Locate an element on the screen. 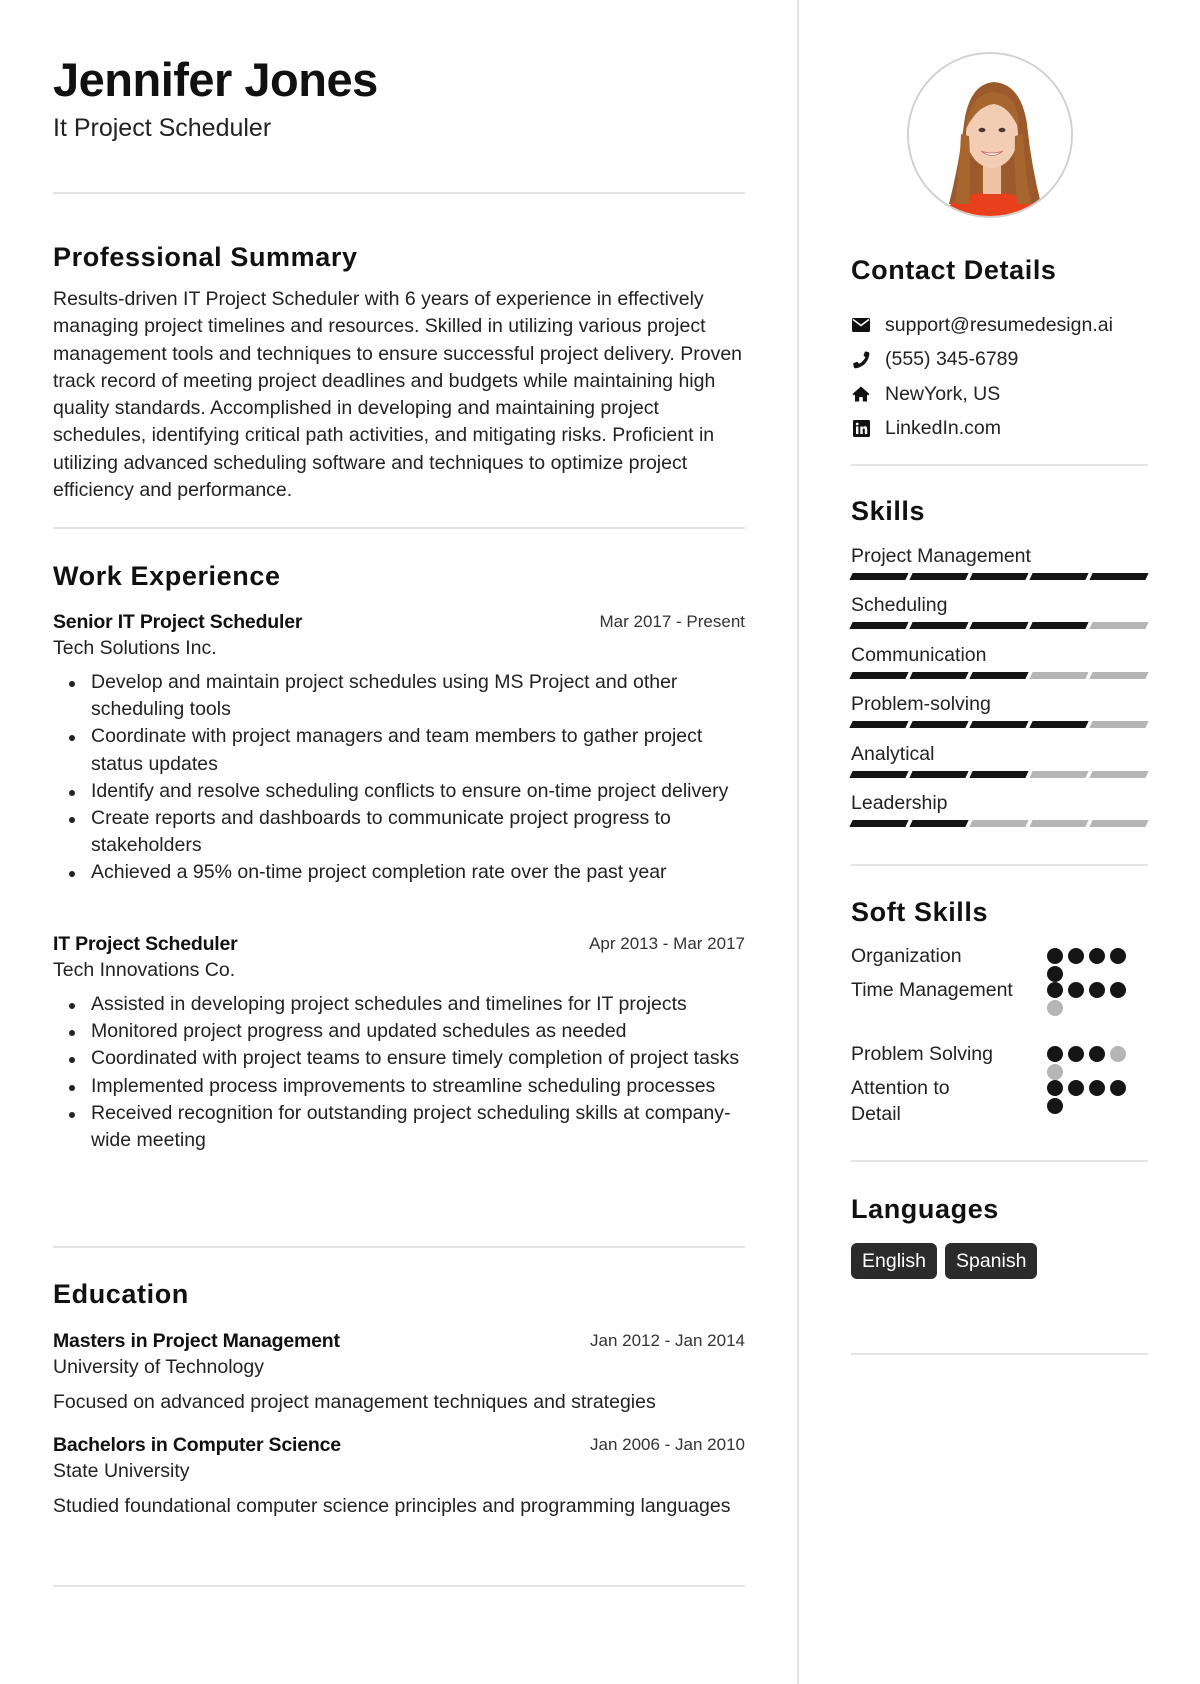 The width and height of the screenshot is (1200, 1684). soft-skills-heading: Soft Skills is located at coordinates (919, 912).